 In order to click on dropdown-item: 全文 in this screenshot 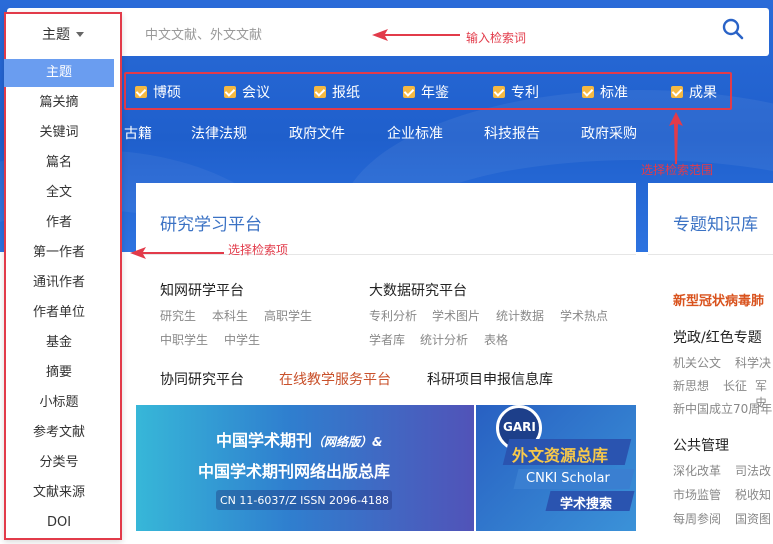, I will do `click(59, 193)`.